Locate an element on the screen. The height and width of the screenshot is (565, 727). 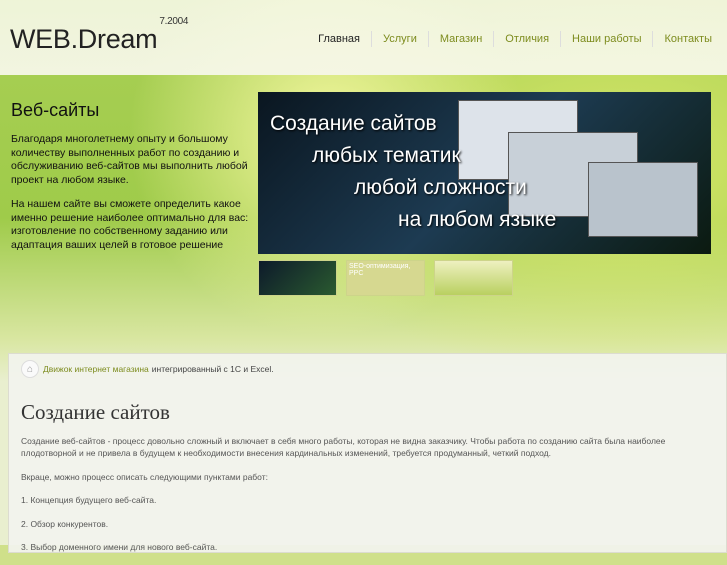
banner-line: любых тематик is located at coordinates (386, 155).